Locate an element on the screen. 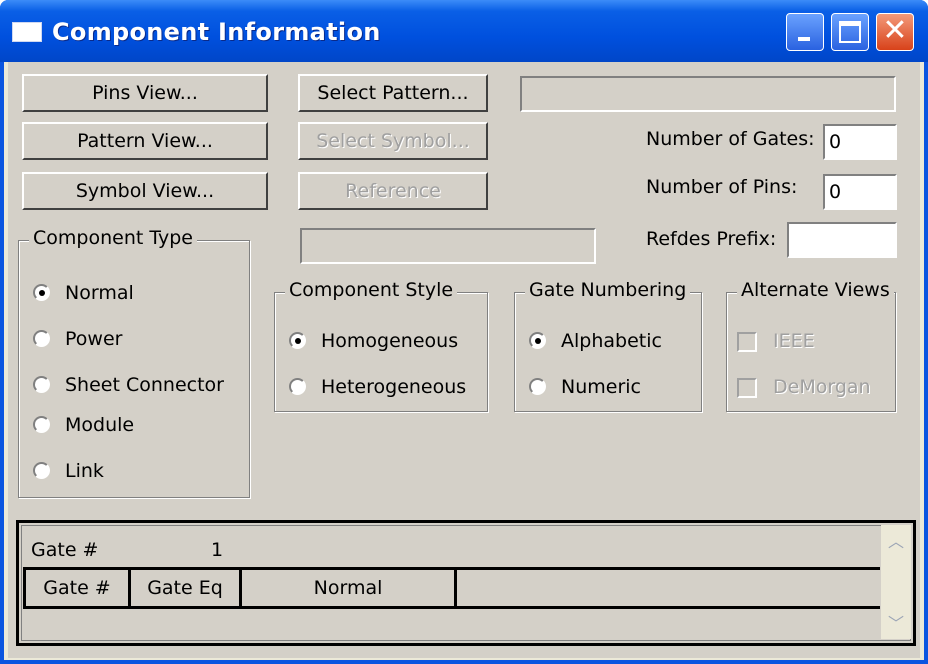  maximize-icon is located at coordinates (850, 32).